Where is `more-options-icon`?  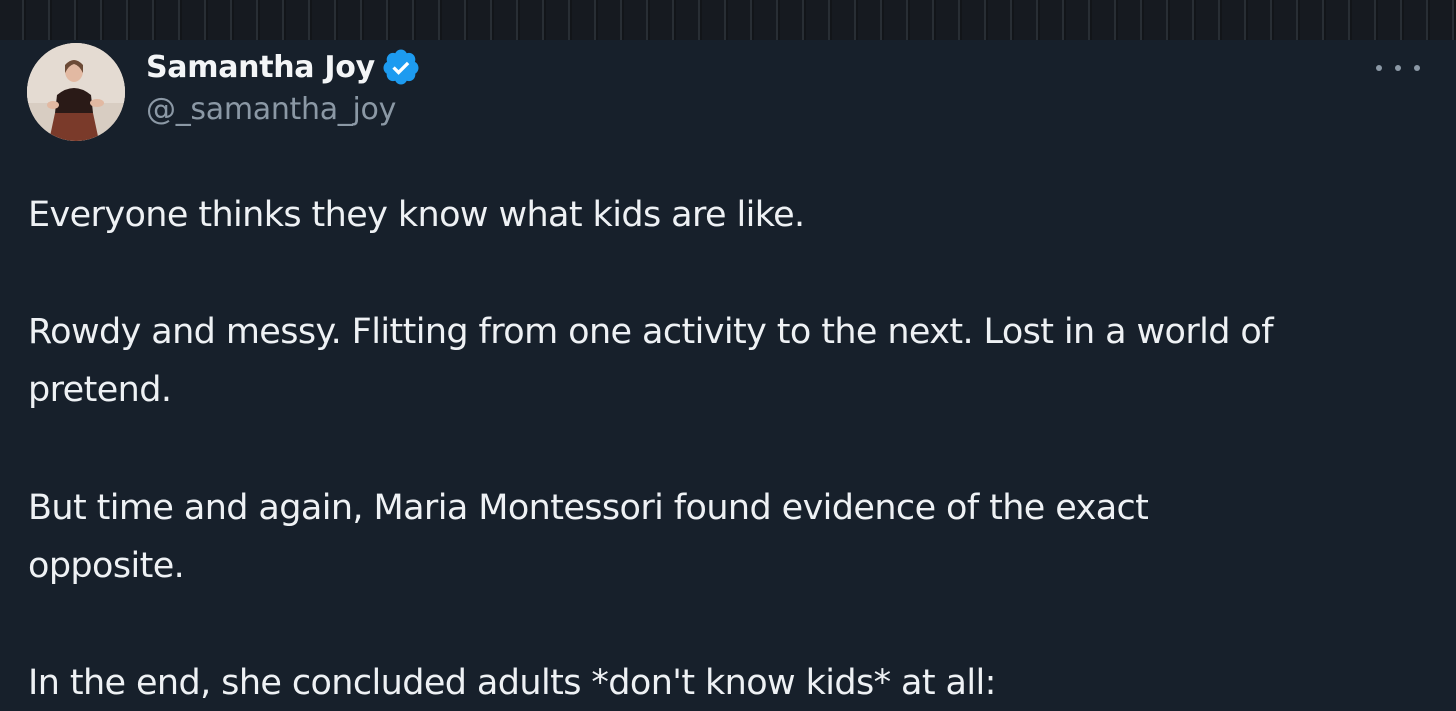 more-options-icon is located at coordinates (1398, 68).